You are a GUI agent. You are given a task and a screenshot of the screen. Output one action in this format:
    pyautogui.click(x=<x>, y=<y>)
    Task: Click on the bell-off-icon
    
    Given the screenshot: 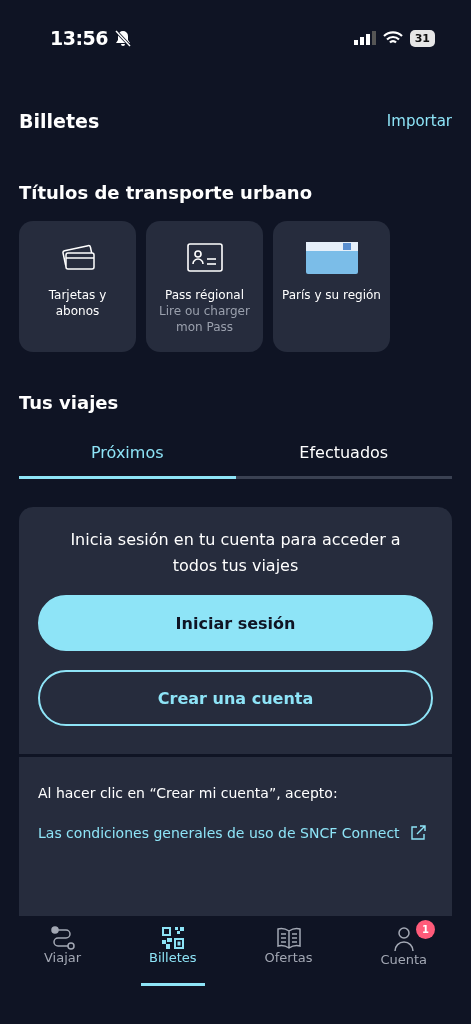 What is the action you would take?
    pyautogui.click(x=123, y=38)
    